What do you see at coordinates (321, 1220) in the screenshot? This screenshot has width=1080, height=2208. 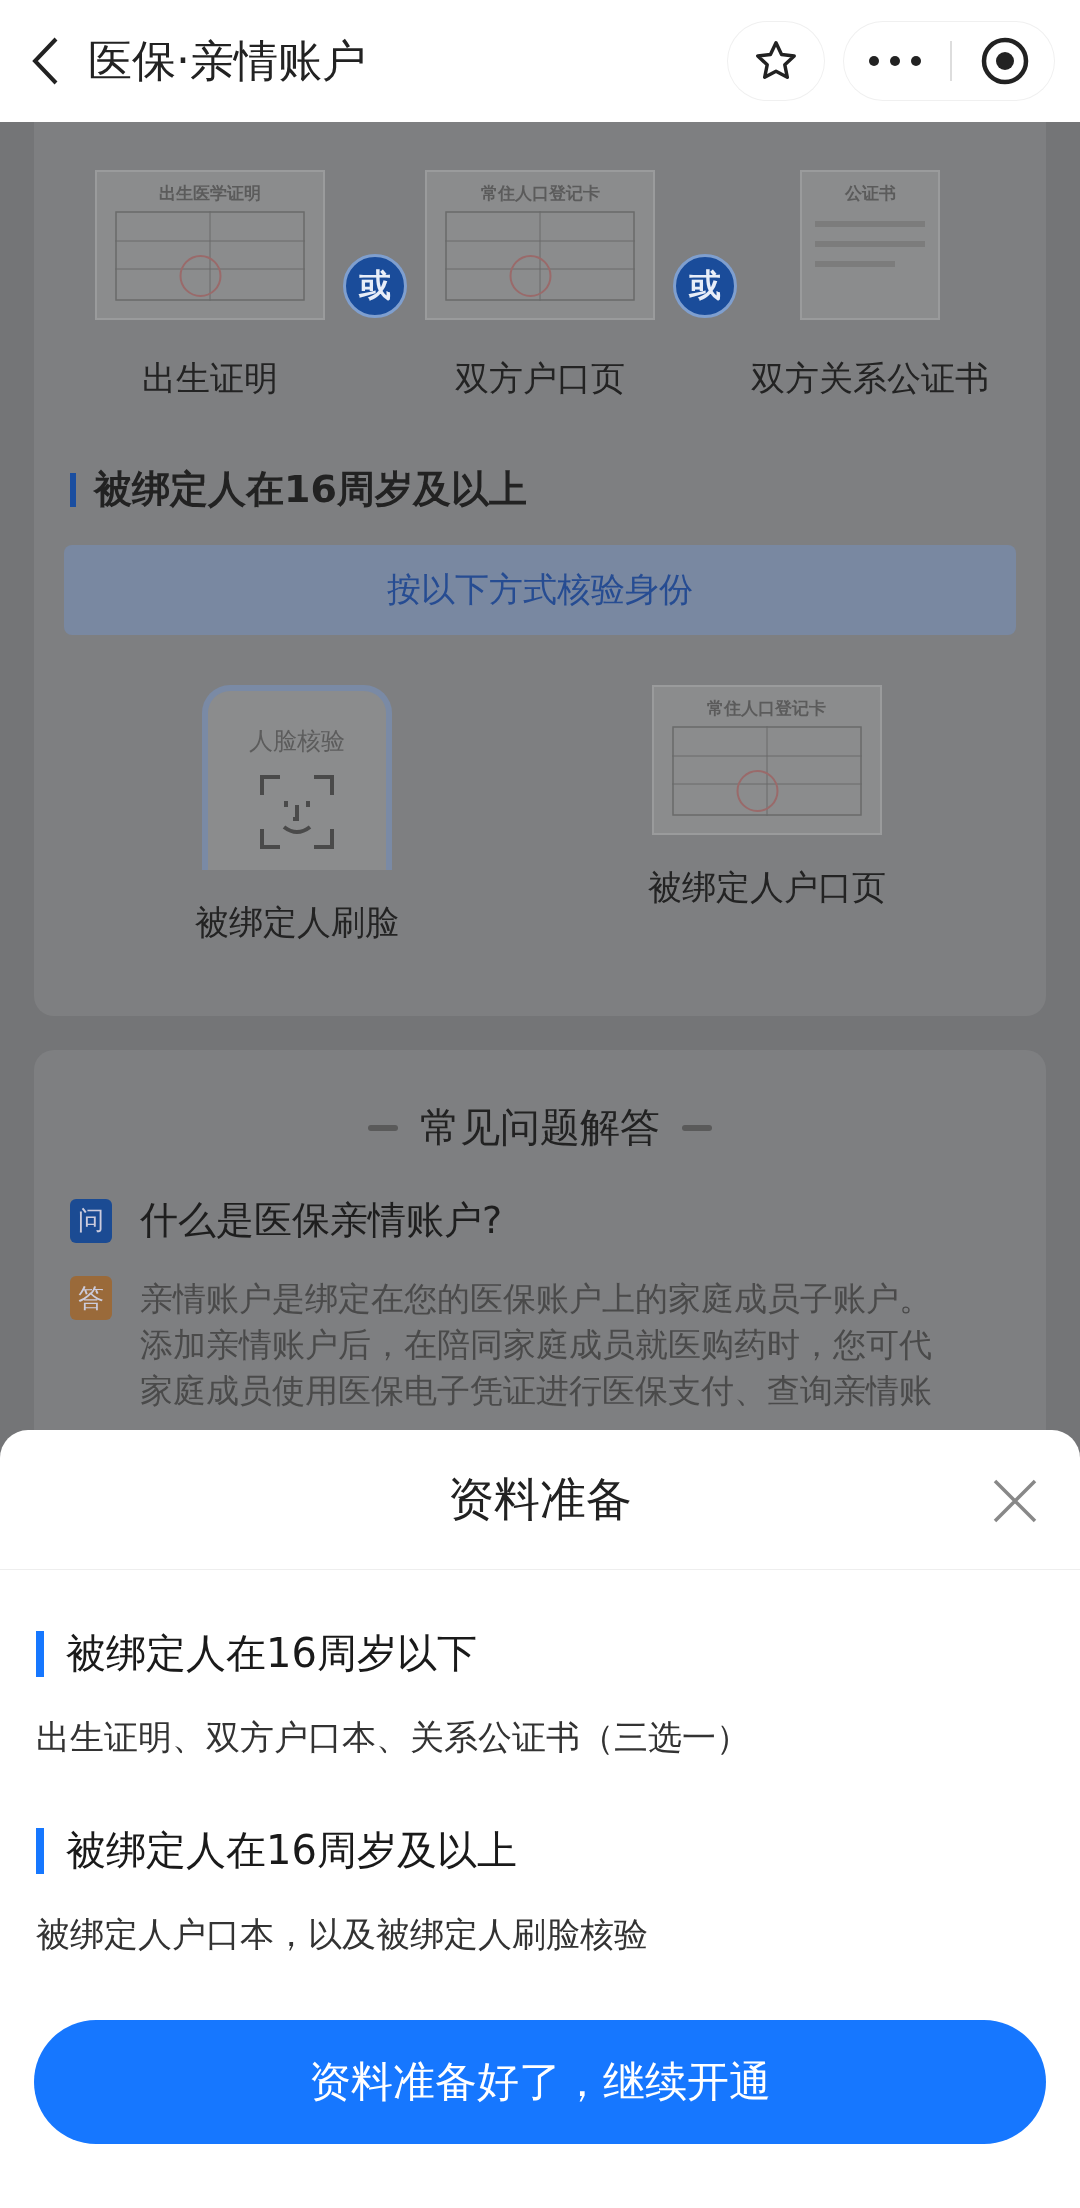 I see `faq-question: 什么是医保亲情账户?` at bounding box center [321, 1220].